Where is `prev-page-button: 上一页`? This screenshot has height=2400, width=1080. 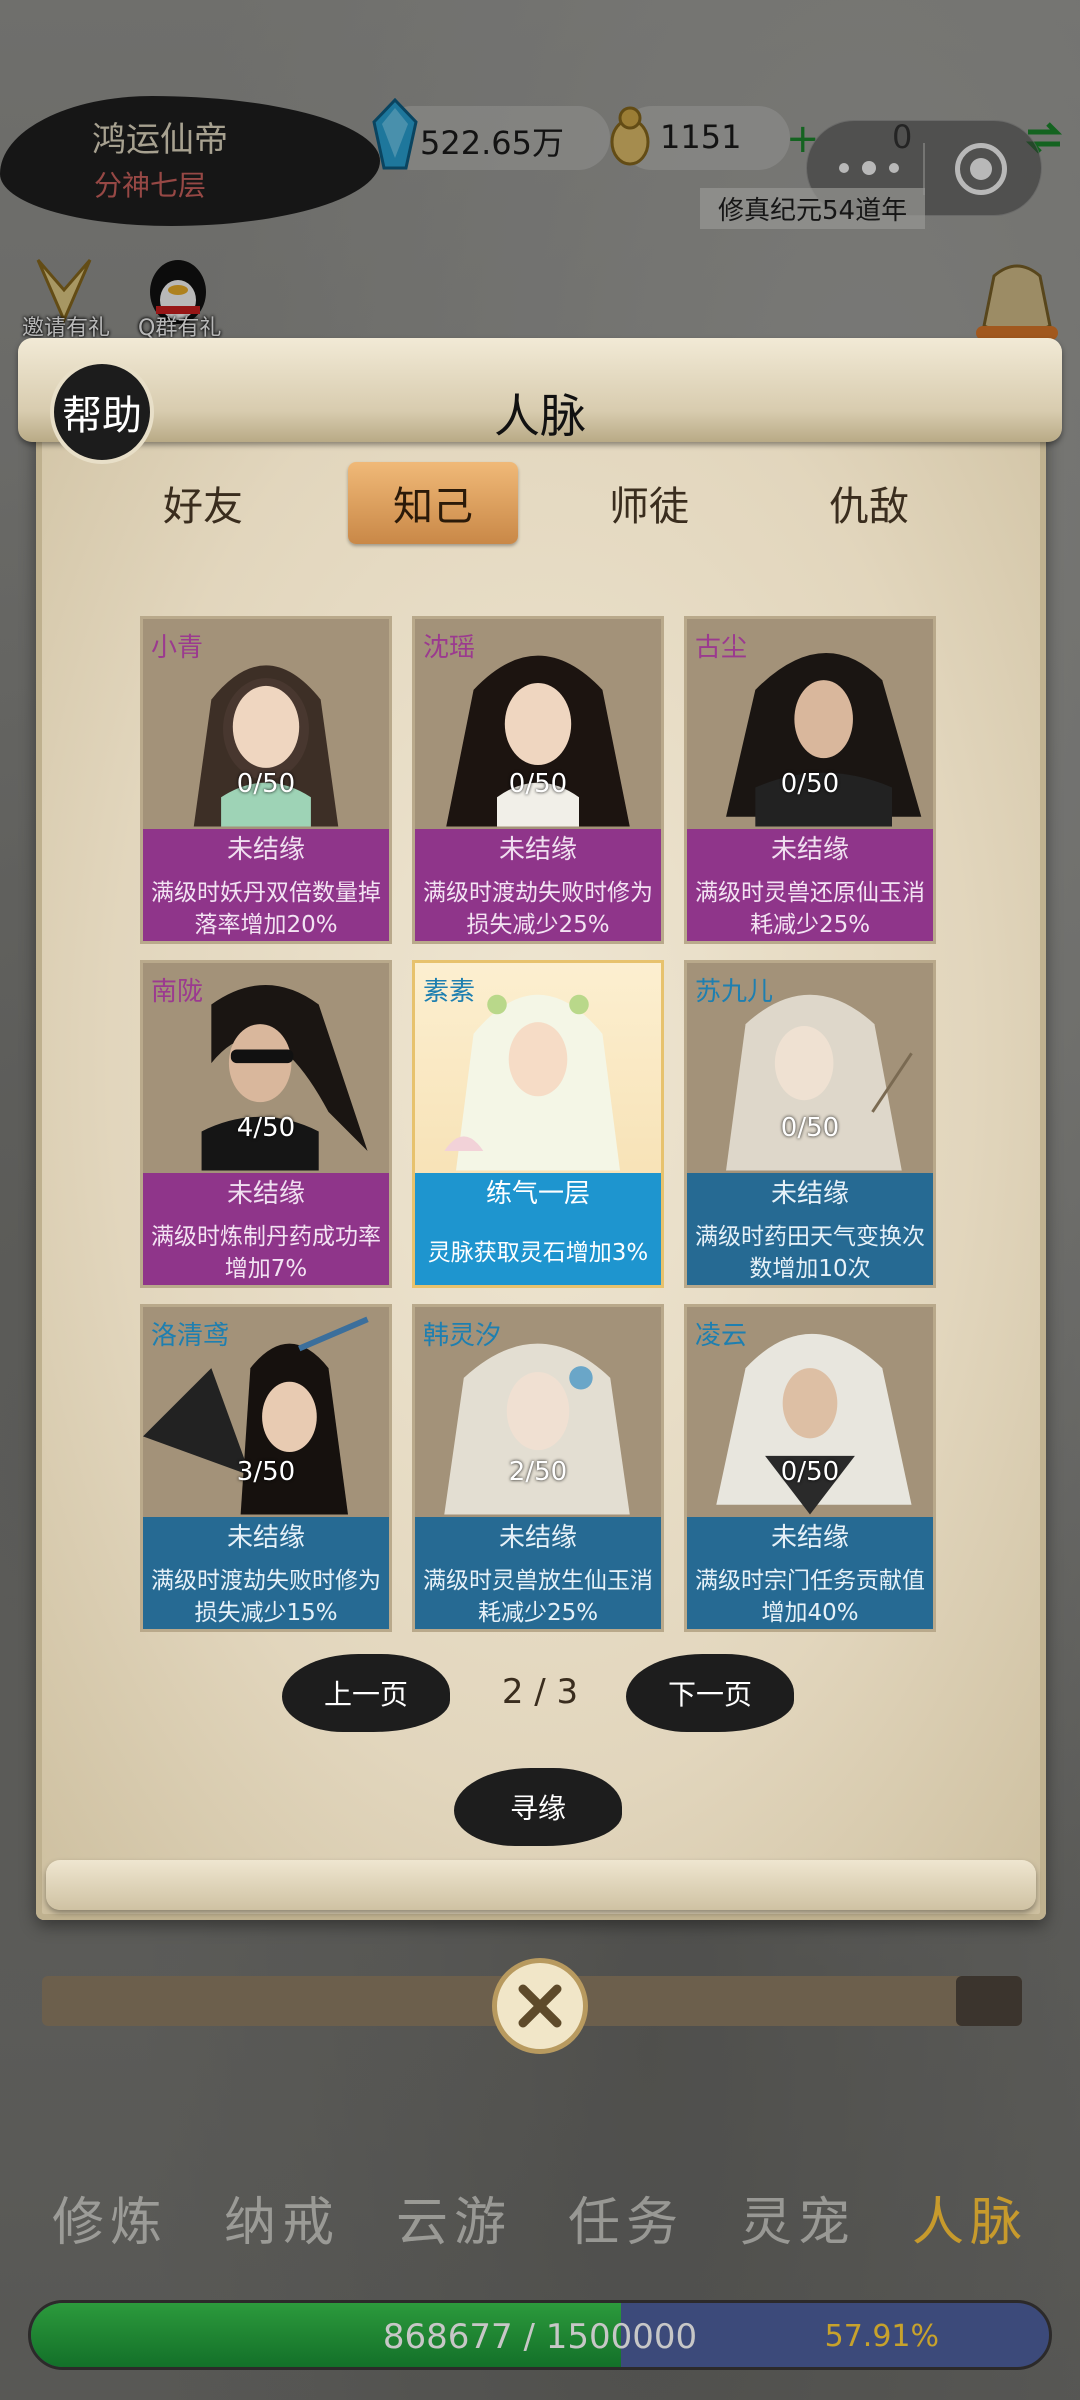
prev-page-button: 上一页 is located at coordinates (366, 1693).